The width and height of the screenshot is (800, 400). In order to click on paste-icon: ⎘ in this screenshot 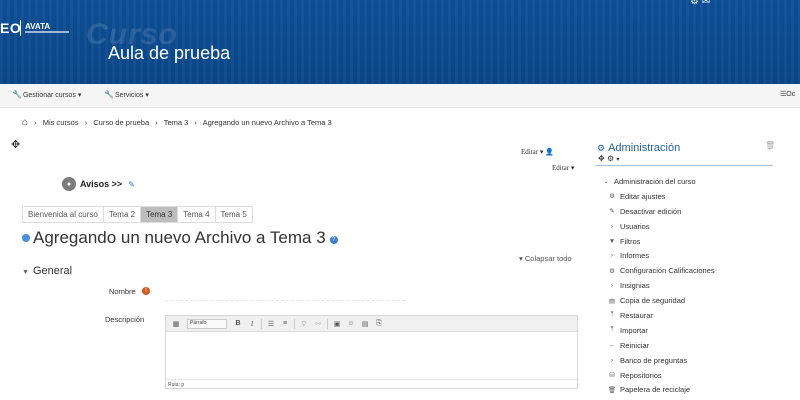, I will do `click(379, 324)`.